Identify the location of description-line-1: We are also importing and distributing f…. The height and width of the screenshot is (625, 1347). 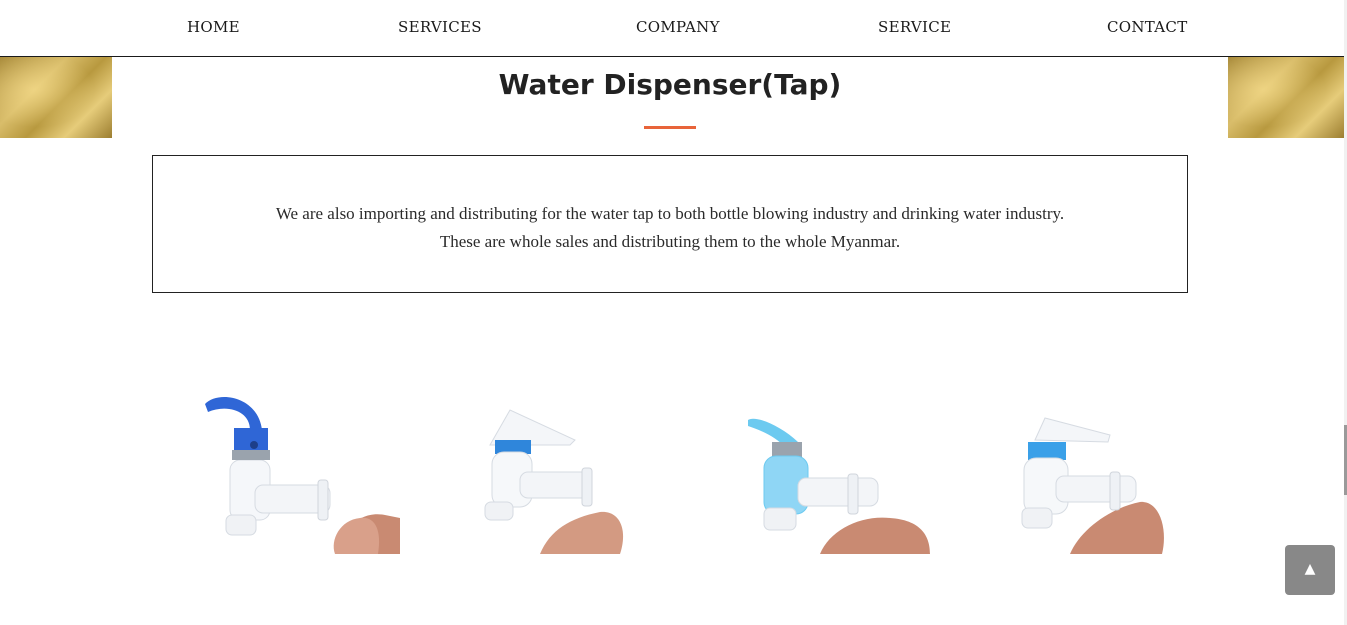
(670, 213).